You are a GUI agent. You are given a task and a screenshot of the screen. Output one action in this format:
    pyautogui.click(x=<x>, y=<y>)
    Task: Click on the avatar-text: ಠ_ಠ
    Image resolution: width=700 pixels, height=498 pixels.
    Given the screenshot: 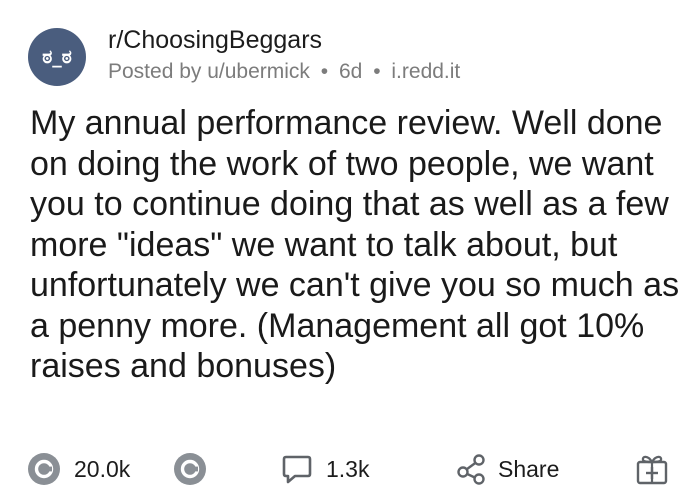 What is the action you would take?
    pyautogui.click(x=57, y=57)
    